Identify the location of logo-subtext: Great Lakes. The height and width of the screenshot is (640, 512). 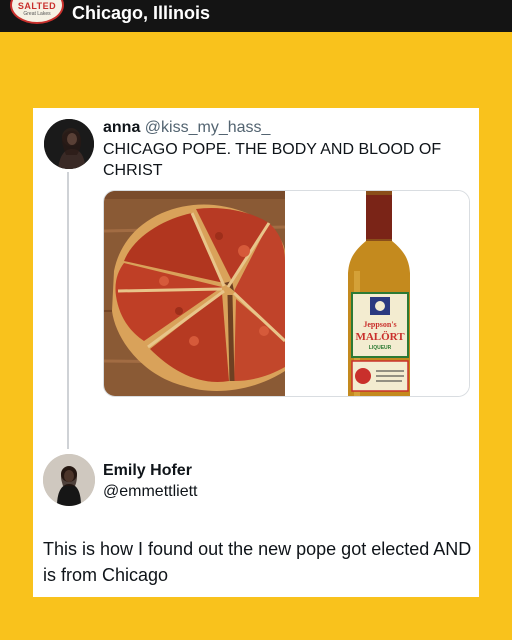
(37, 14).